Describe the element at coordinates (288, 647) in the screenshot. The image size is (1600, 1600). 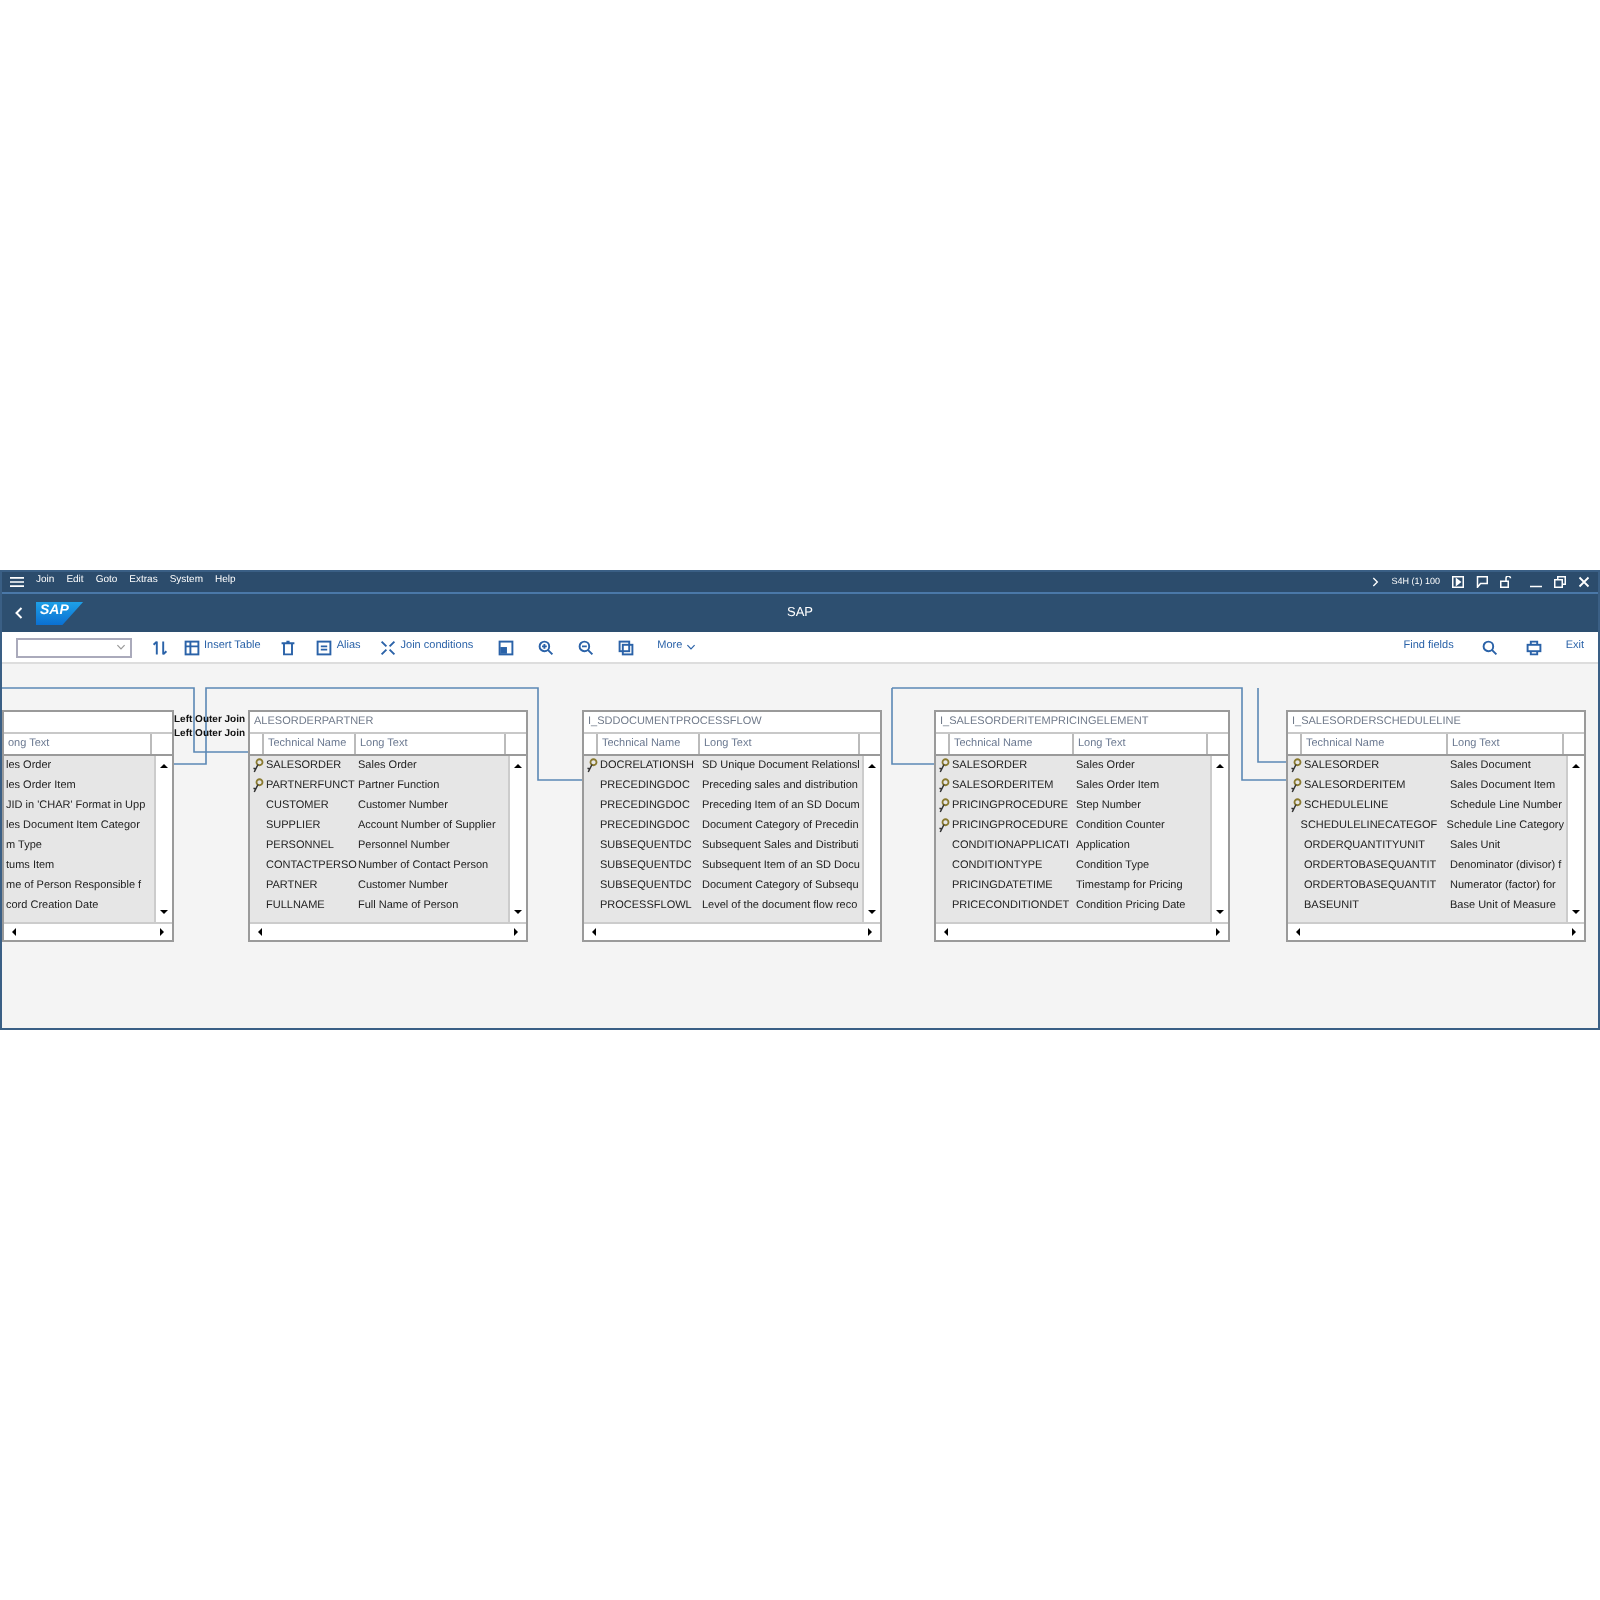
I see `trash-icon` at that location.